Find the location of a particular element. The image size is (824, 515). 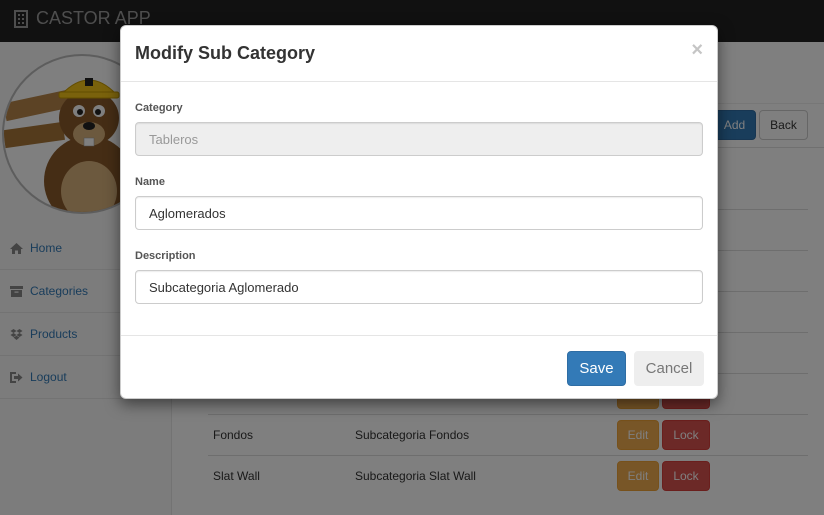

name-field is located at coordinates (419, 213).